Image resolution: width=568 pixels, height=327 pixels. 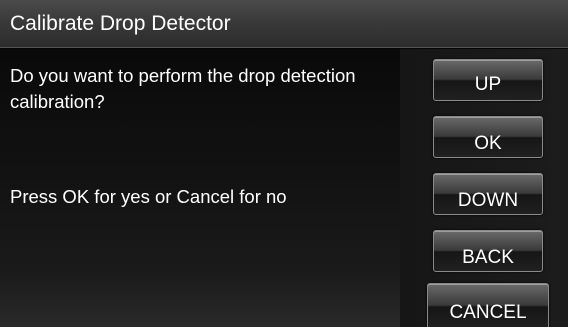 What do you see at coordinates (148, 196) in the screenshot?
I see `instruction-text: Press OK for yes or Cancel for no` at bounding box center [148, 196].